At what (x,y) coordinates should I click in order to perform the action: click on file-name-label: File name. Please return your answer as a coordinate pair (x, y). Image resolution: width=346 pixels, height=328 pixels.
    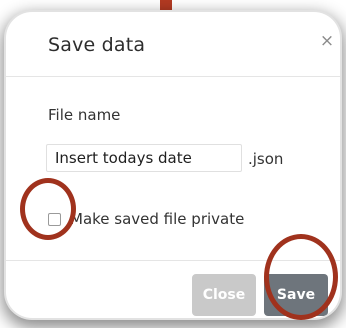
    Looking at the image, I should click on (84, 115).